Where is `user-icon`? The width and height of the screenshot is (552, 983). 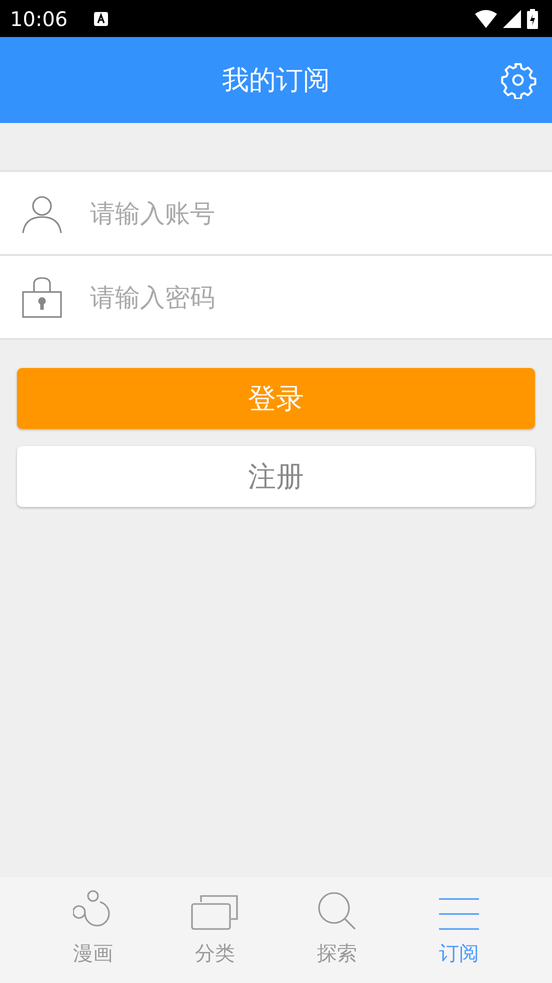 user-icon is located at coordinates (42, 213).